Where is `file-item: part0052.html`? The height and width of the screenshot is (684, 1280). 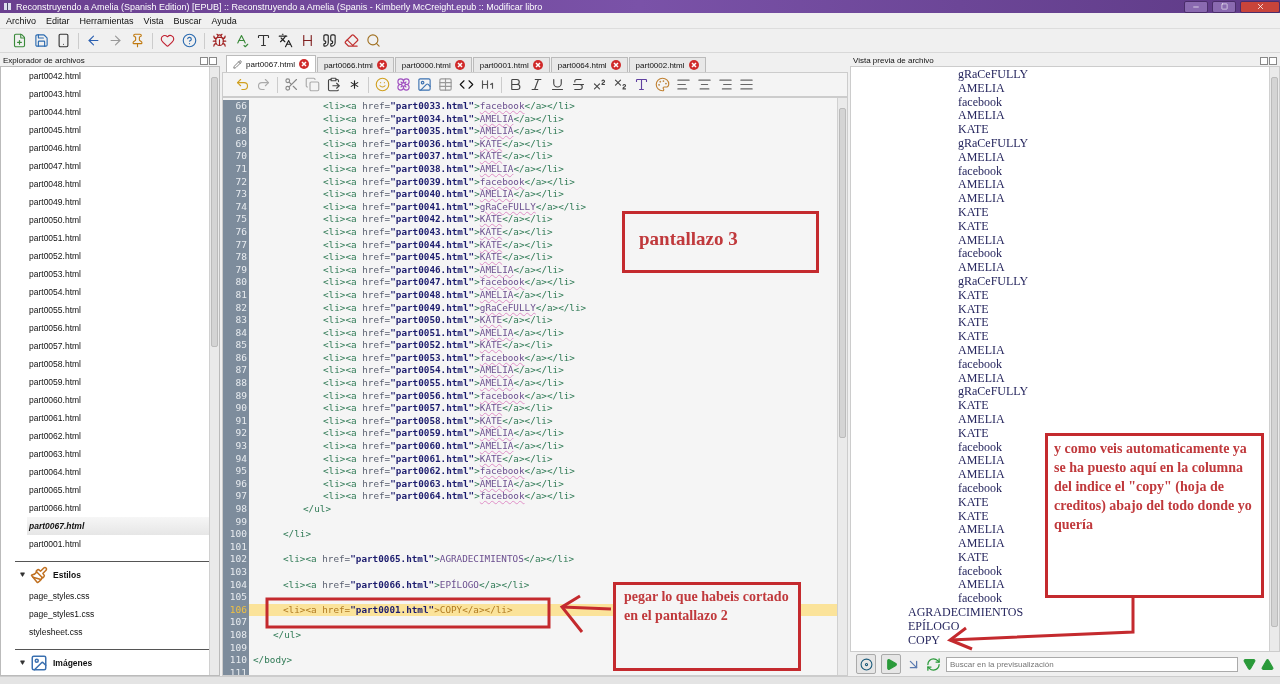 file-item: part0052.html is located at coordinates (105, 256).